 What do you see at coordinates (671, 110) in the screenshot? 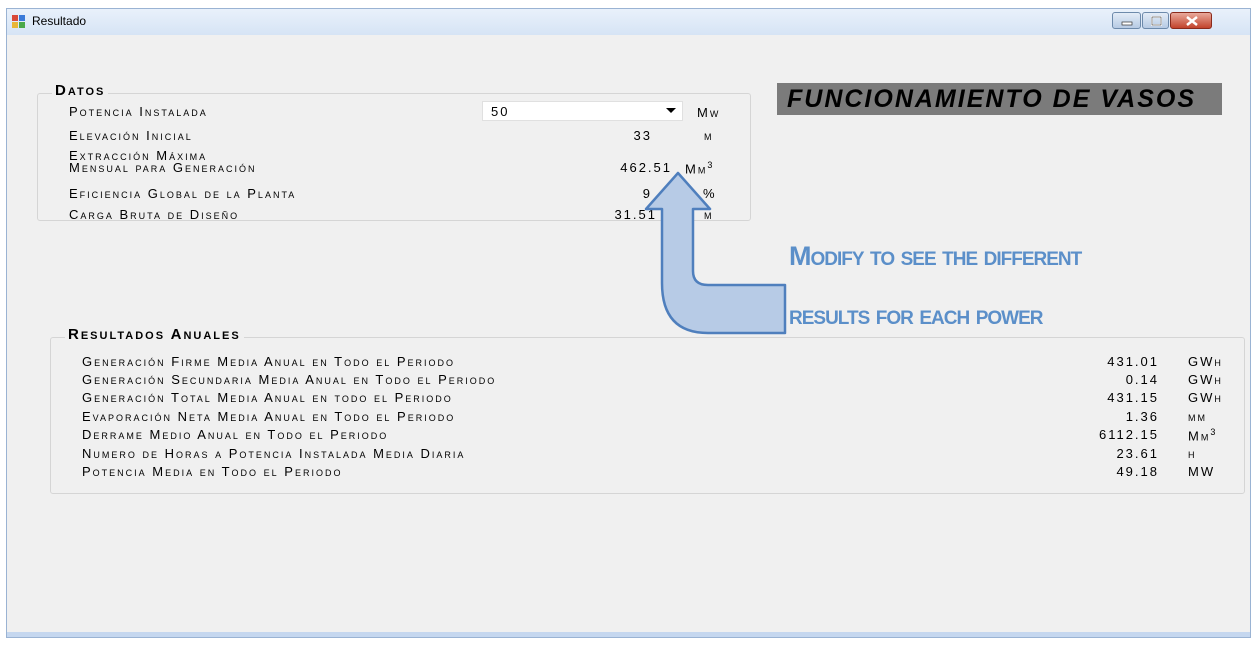
I see `chevron-down-icon` at bounding box center [671, 110].